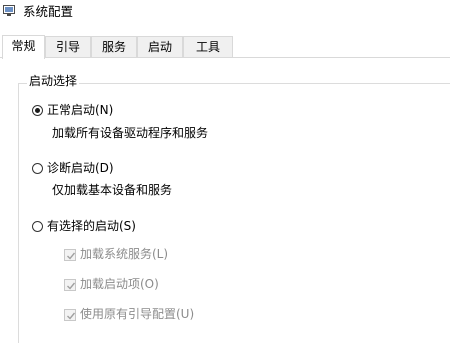 The width and height of the screenshot is (450, 343). What do you see at coordinates (137, 314) in the screenshot?
I see `use-original-boot-config-label: 使用原有引导配置(U)` at bounding box center [137, 314].